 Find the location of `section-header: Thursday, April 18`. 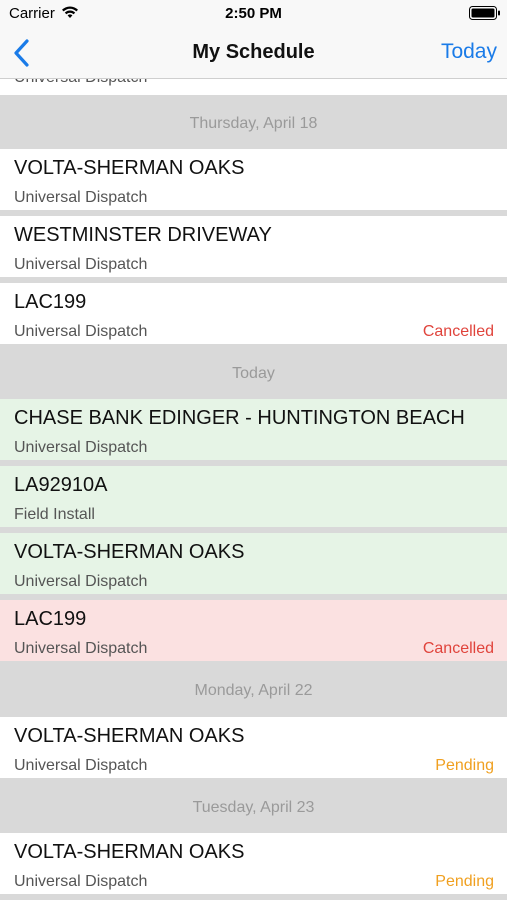

section-header: Thursday, April 18 is located at coordinates (253, 123).